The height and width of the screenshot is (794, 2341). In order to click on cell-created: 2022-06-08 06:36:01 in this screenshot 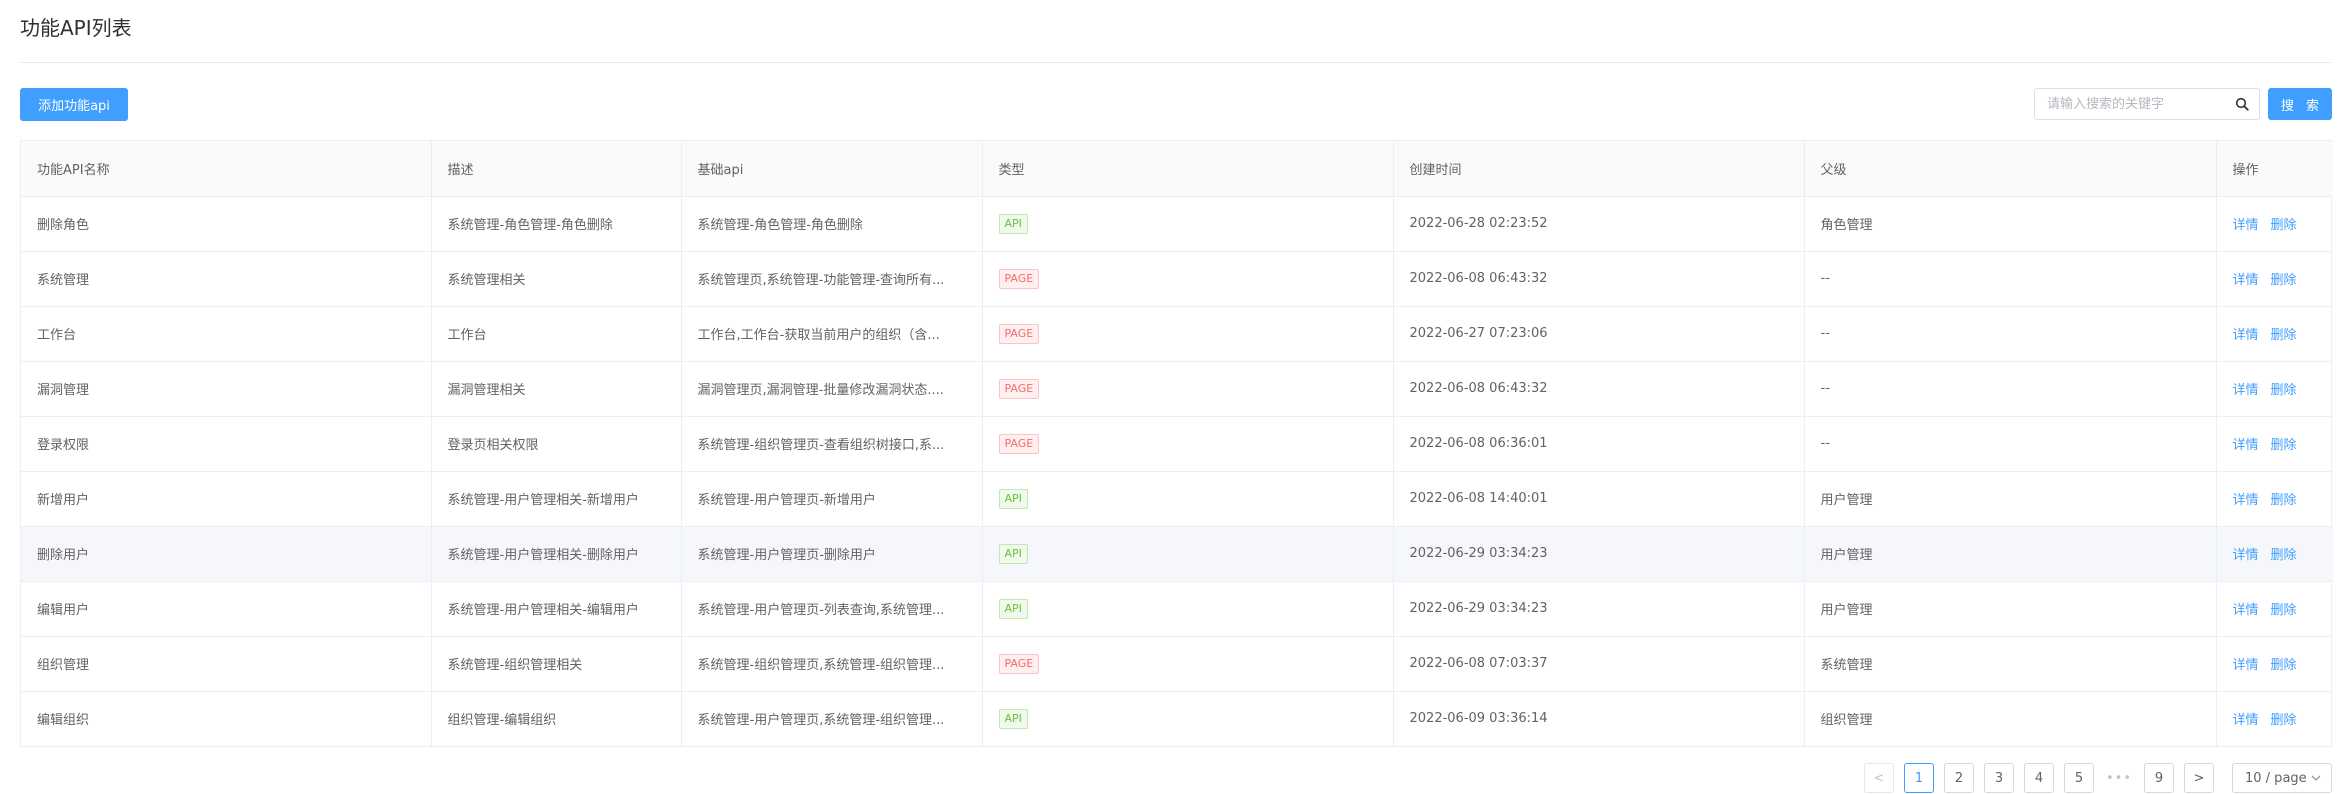, I will do `click(1599, 444)`.